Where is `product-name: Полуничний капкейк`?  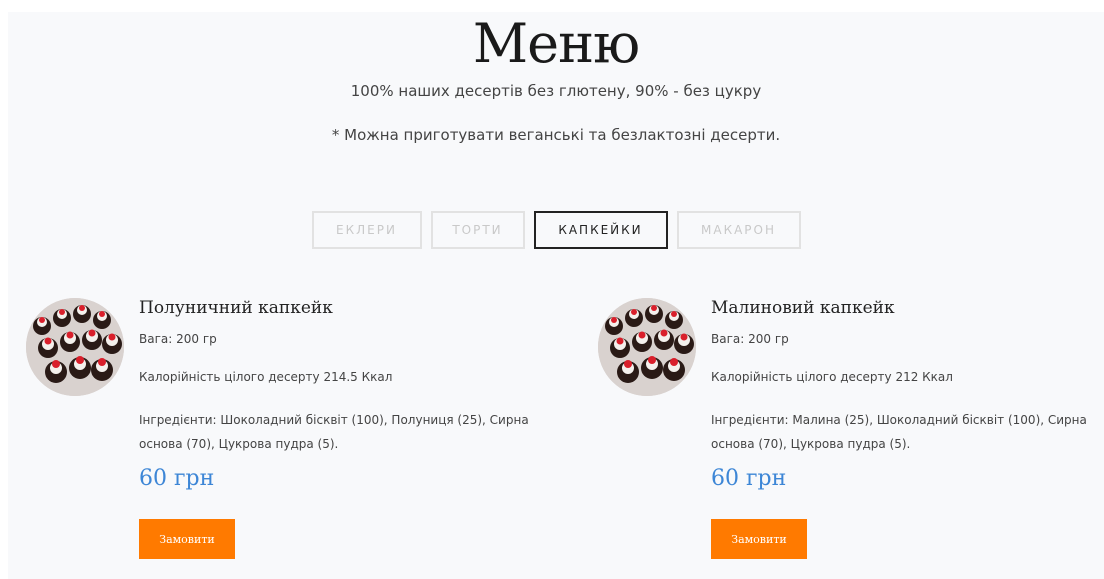
product-name: Полуничний капкейк is located at coordinates (236, 308).